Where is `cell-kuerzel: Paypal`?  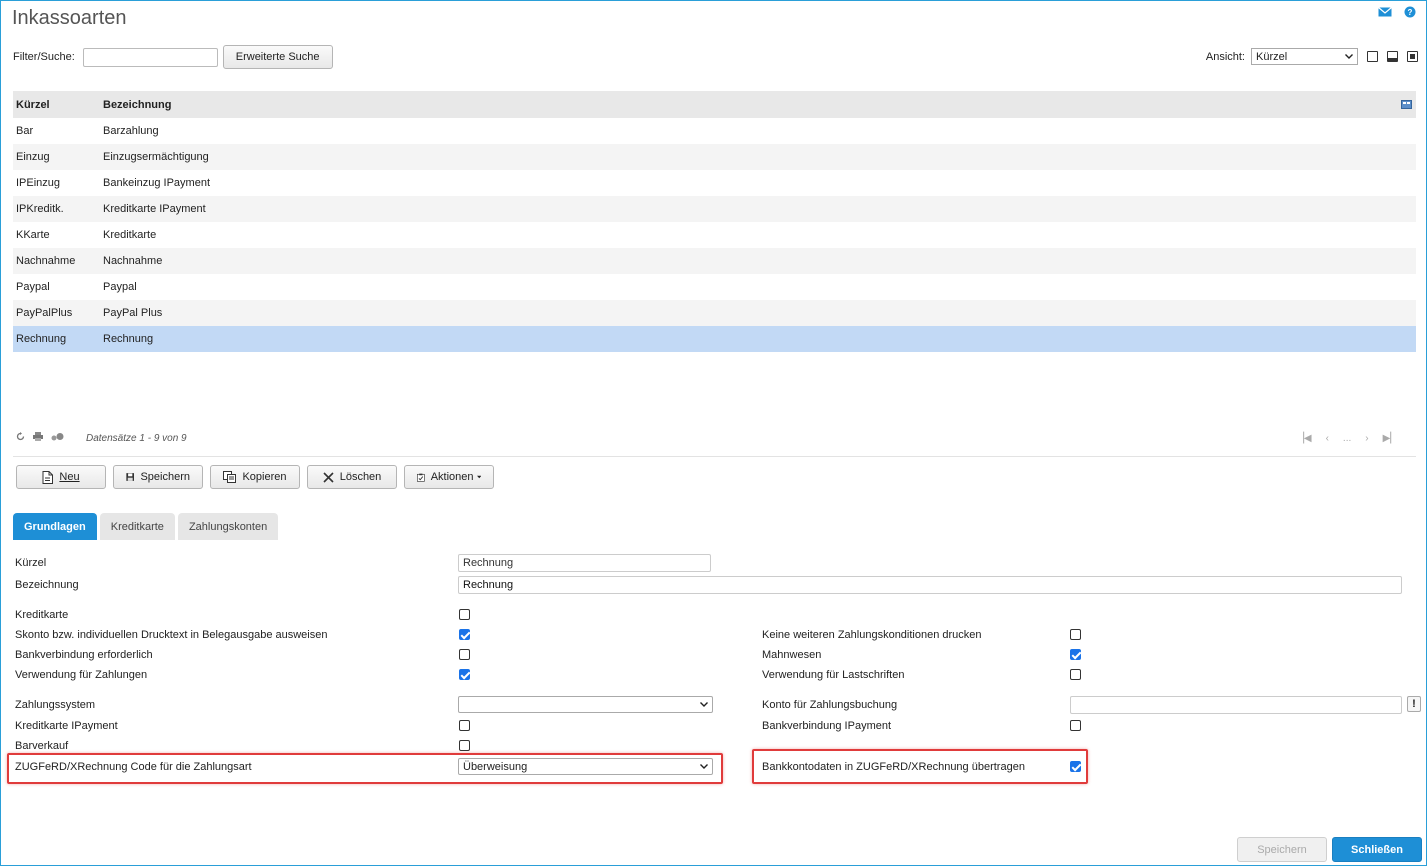 cell-kuerzel: Paypal is located at coordinates (33, 287).